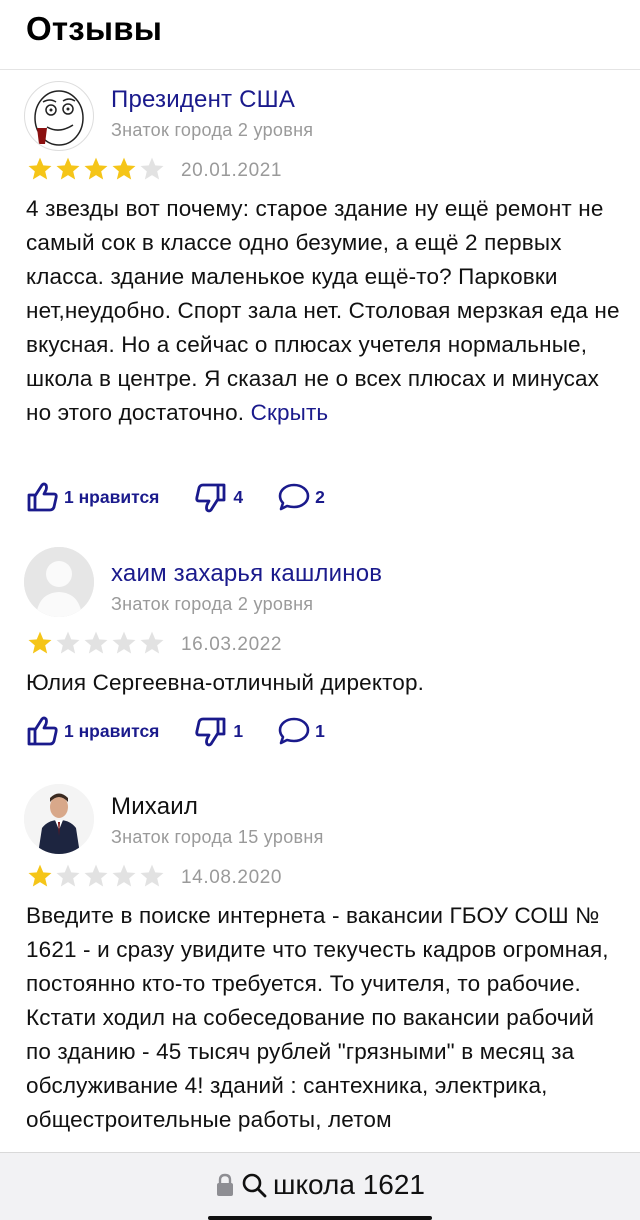 The height and width of the screenshot is (1220, 640). I want to click on comment-count: 1, so click(320, 730).